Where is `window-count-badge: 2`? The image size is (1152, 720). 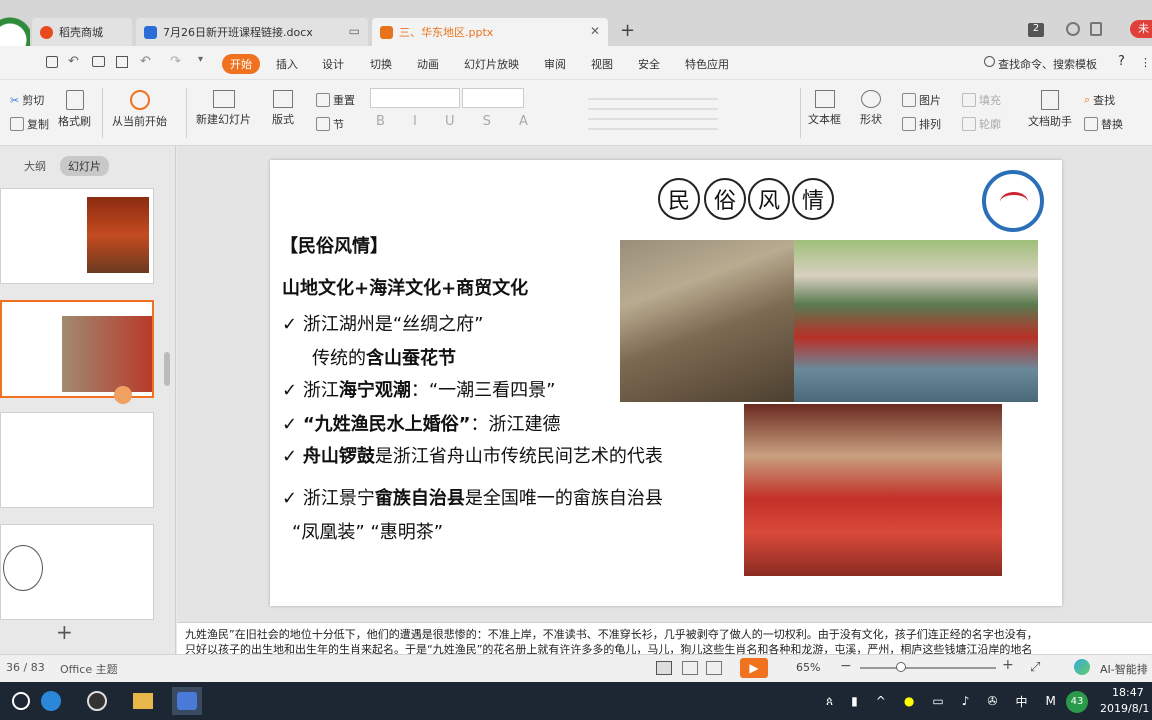
window-count-badge: 2 is located at coordinates (1036, 30).